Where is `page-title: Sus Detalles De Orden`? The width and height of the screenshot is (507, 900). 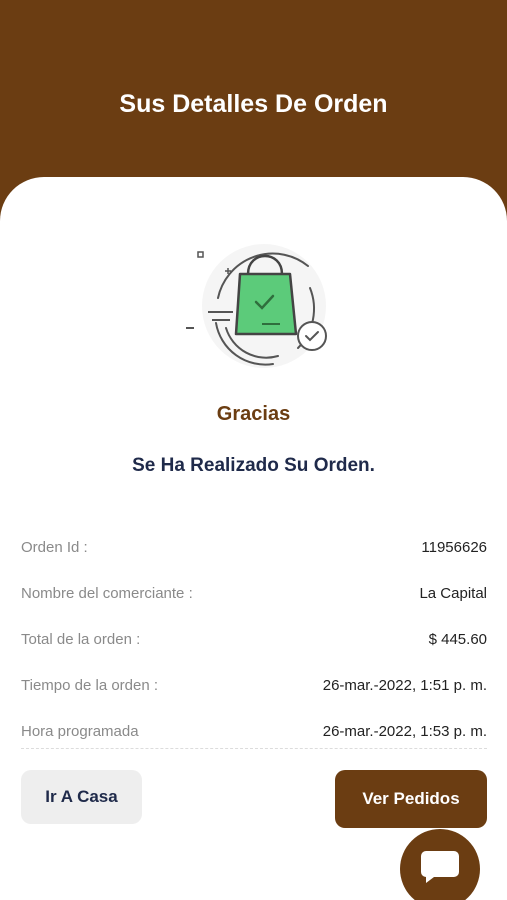
page-title: Sus Detalles De Orden is located at coordinates (253, 104).